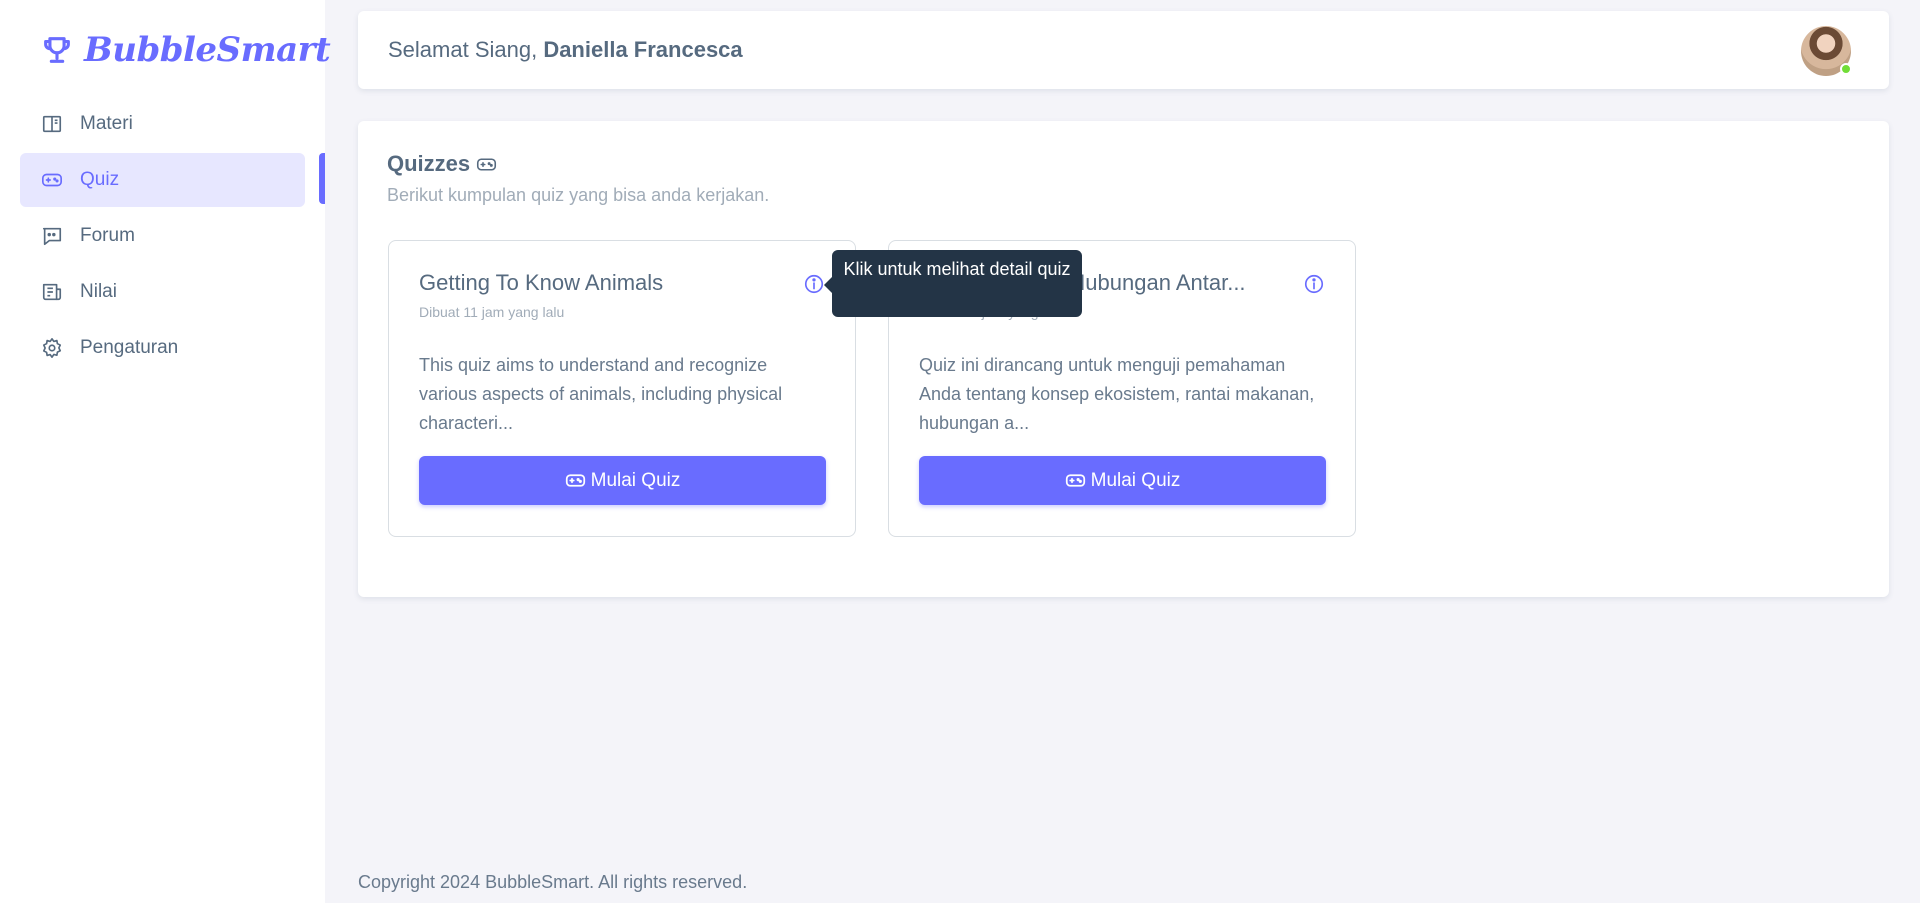  I want to click on topbar: Selamat Siang, Daniella Francesca, so click(1123, 50).